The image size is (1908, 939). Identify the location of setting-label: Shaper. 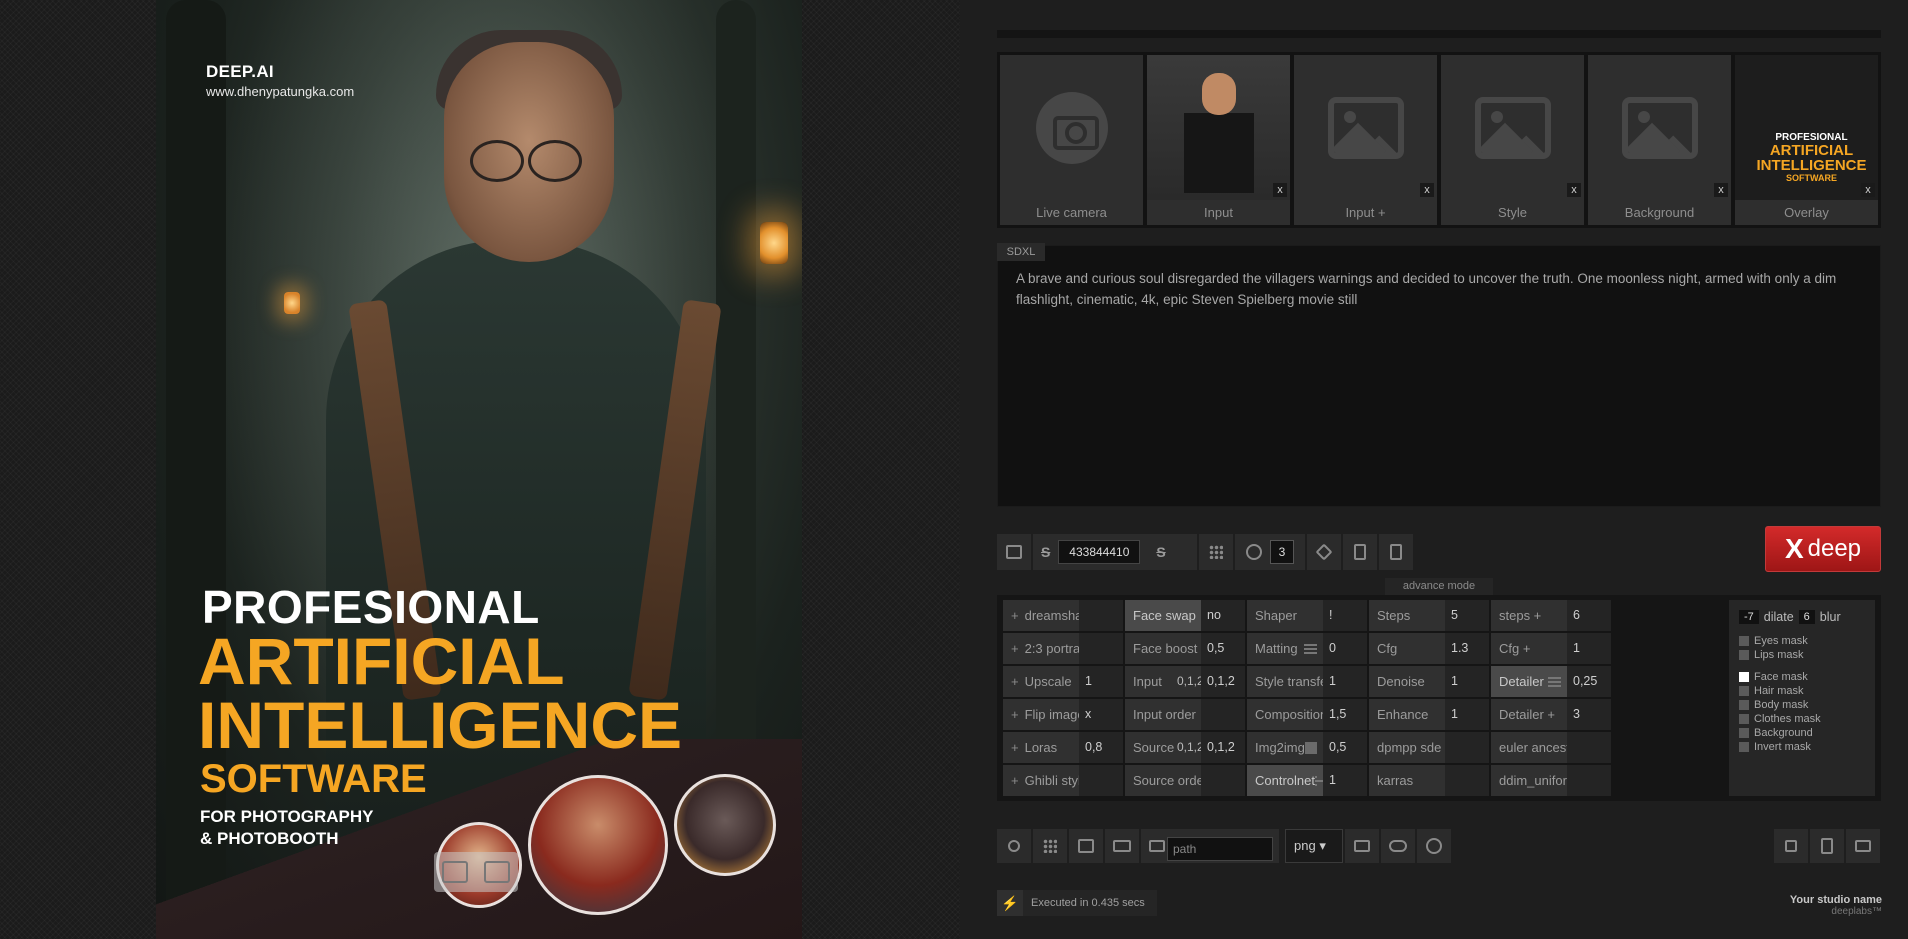
(1285, 615).